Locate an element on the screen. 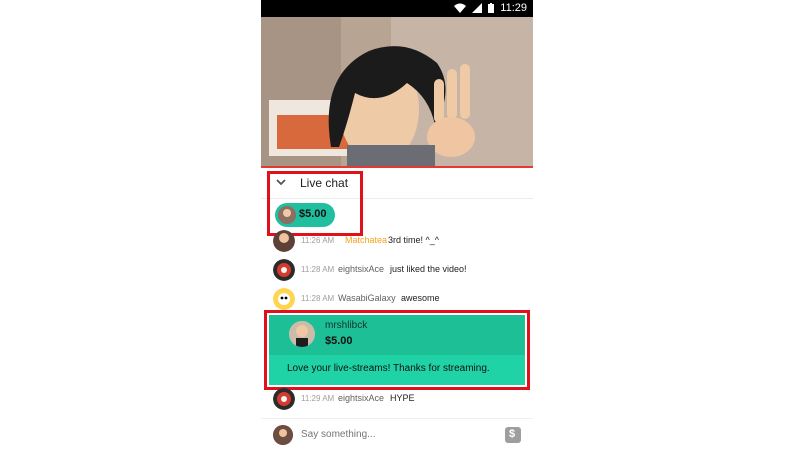 The width and height of the screenshot is (800, 450). author-name: WasabiGalaxy is located at coordinates (367, 298).